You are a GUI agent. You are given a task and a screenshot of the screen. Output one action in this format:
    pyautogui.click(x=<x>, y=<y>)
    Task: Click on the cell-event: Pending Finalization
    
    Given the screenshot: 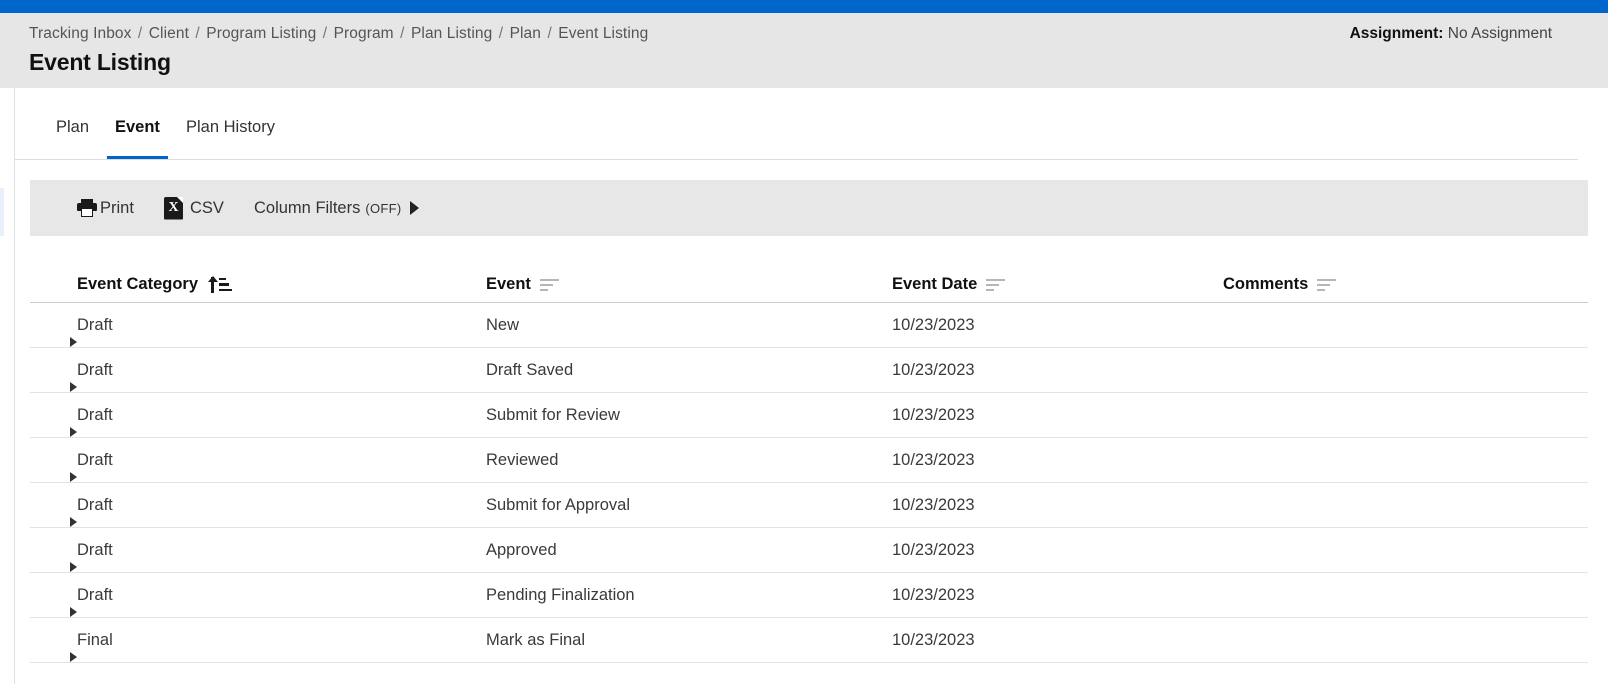 What is the action you would take?
    pyautogui.click(x=560, y=595)
    